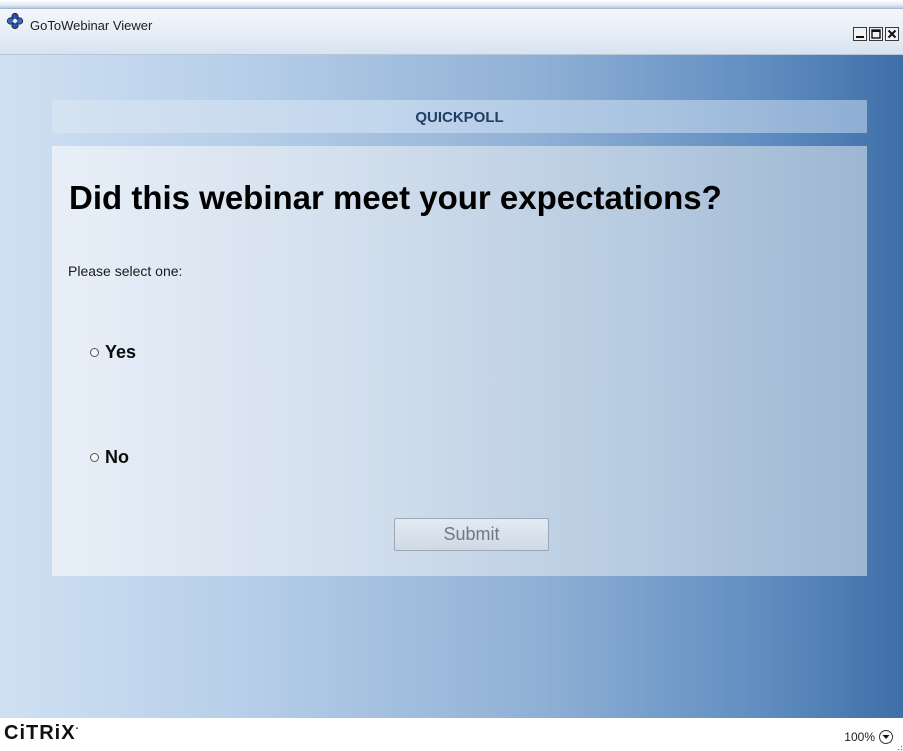 The width and height of the screenshot is (903, 751). Describe the element at coordinates (121, 352) in the screenshot. I see `option-yes-label: Yes` at that location.